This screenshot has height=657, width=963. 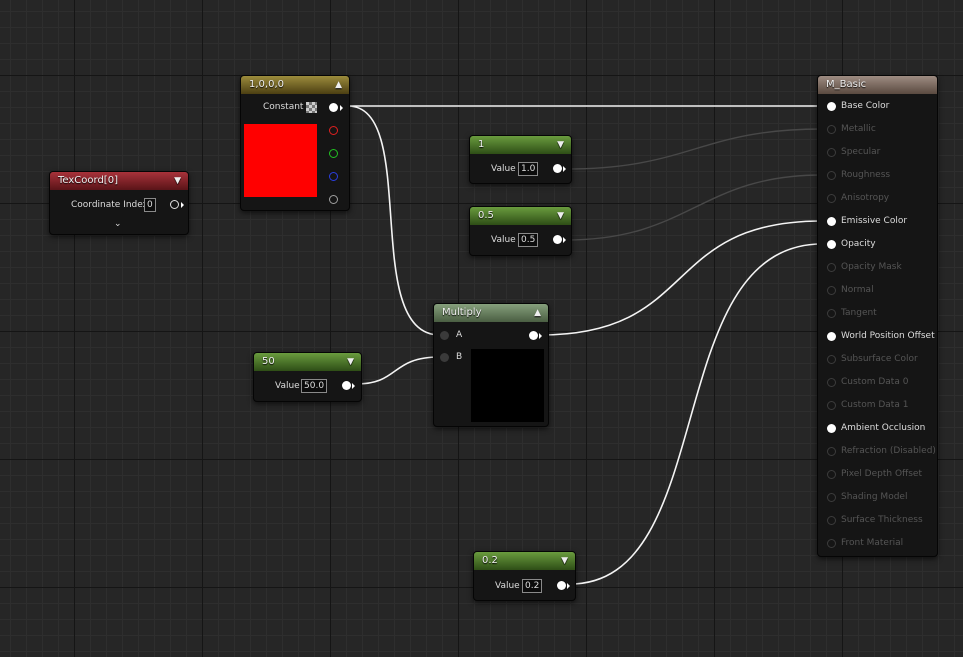 What do you see at coordinates (491, 313) in the screenshot?
I see `multiply-node-header: Multiply ▲` at bounding box center [491, 313].